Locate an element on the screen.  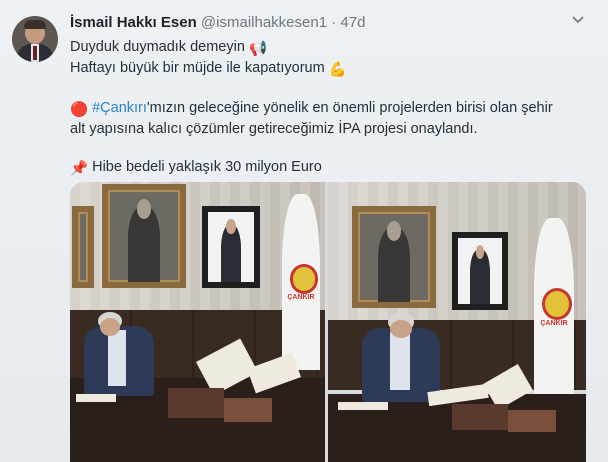
pushpin-icon: 📌 is located at coordinates (79, 169).